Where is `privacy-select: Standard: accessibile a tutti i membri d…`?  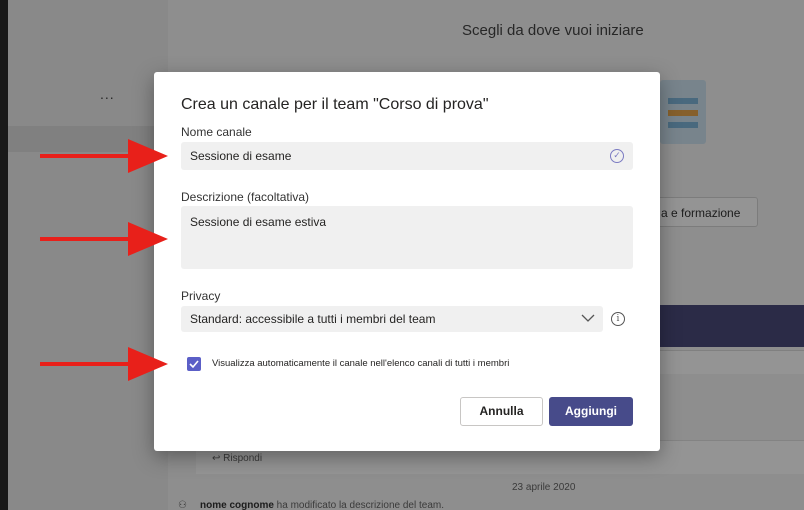
privacy-select: Standard: accessibile a tutti i membri d… is located at coordinates (392, 319).